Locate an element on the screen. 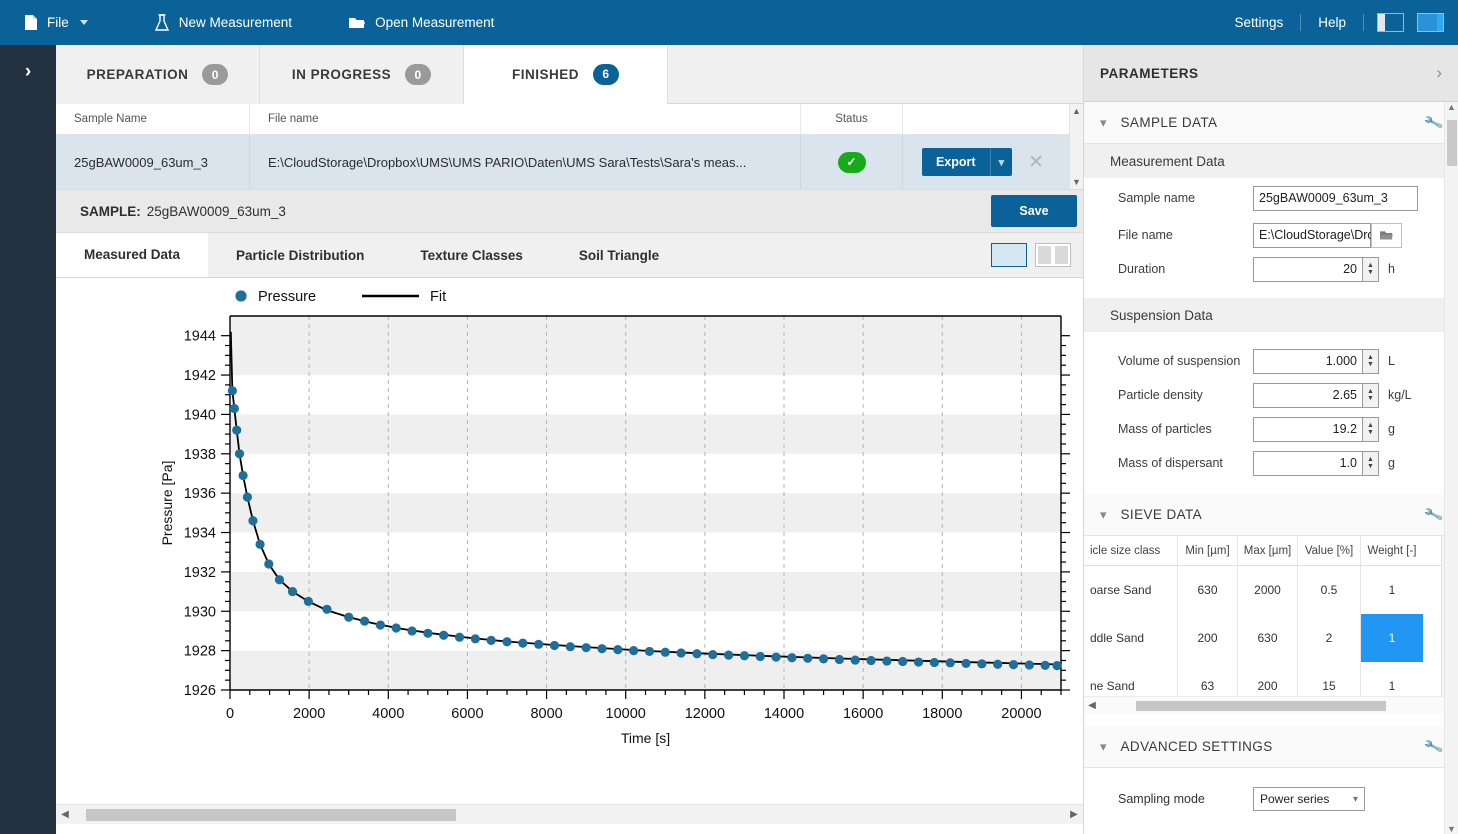 The width and height of the screenshot is (1458, 834). tab-in-progress: IN PROGRESS 0 is located at coordinates (362, 74).